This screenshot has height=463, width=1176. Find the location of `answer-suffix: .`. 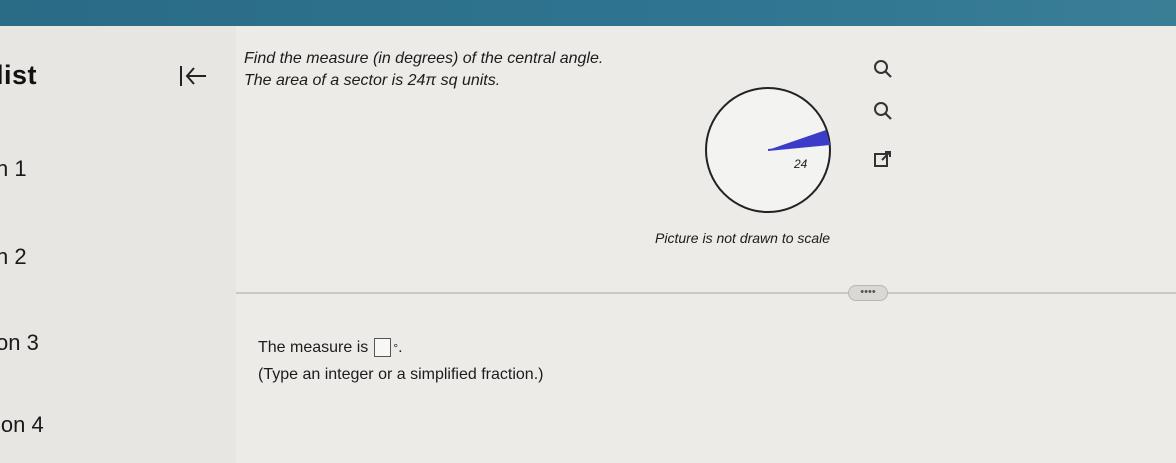

answer-suffix: . is located at coordinates (400, 347).